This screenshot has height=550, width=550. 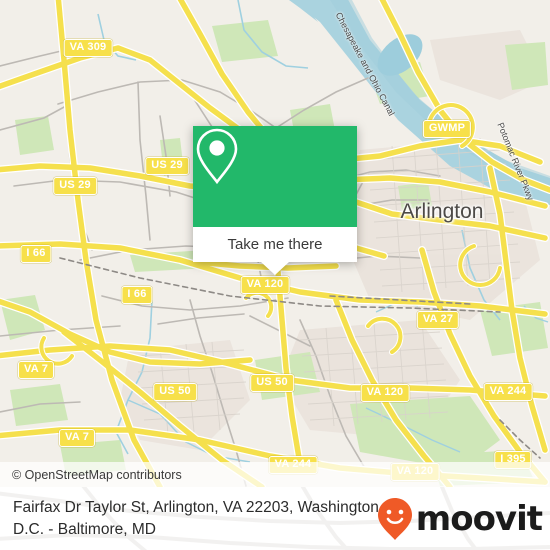 I want to click on road-shield-va-244-a: VA 244, so click(x=508, y=392).